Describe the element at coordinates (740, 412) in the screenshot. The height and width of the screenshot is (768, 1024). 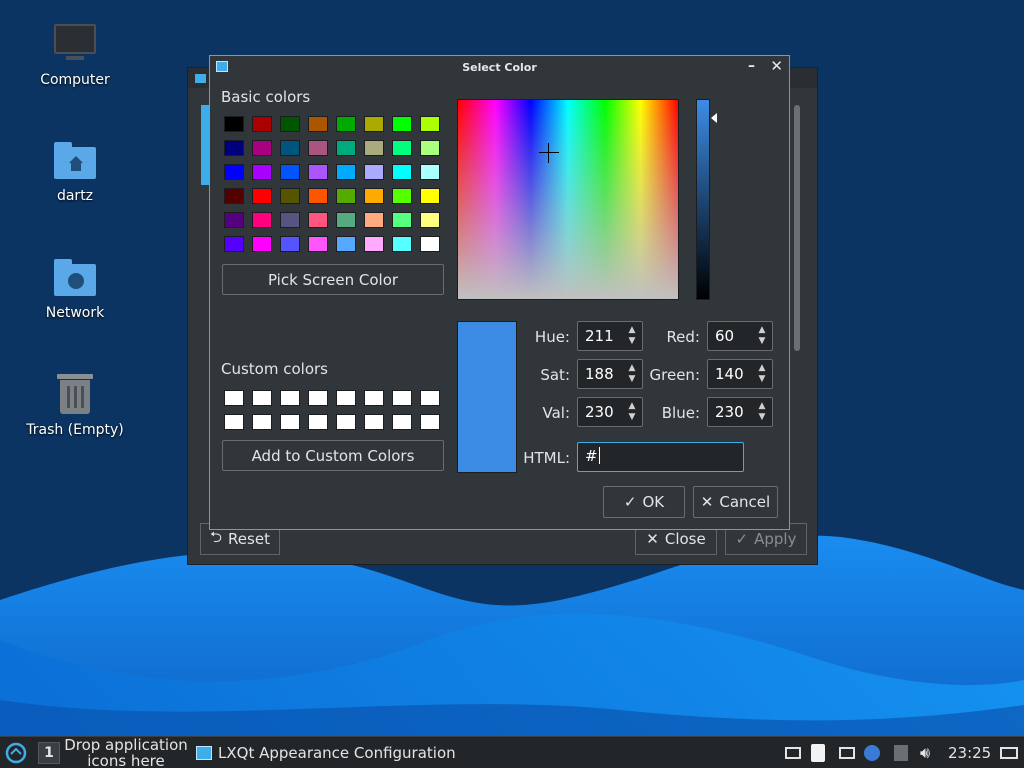
I see `blue-spinbox: 230 ▲ ▼` at that location.